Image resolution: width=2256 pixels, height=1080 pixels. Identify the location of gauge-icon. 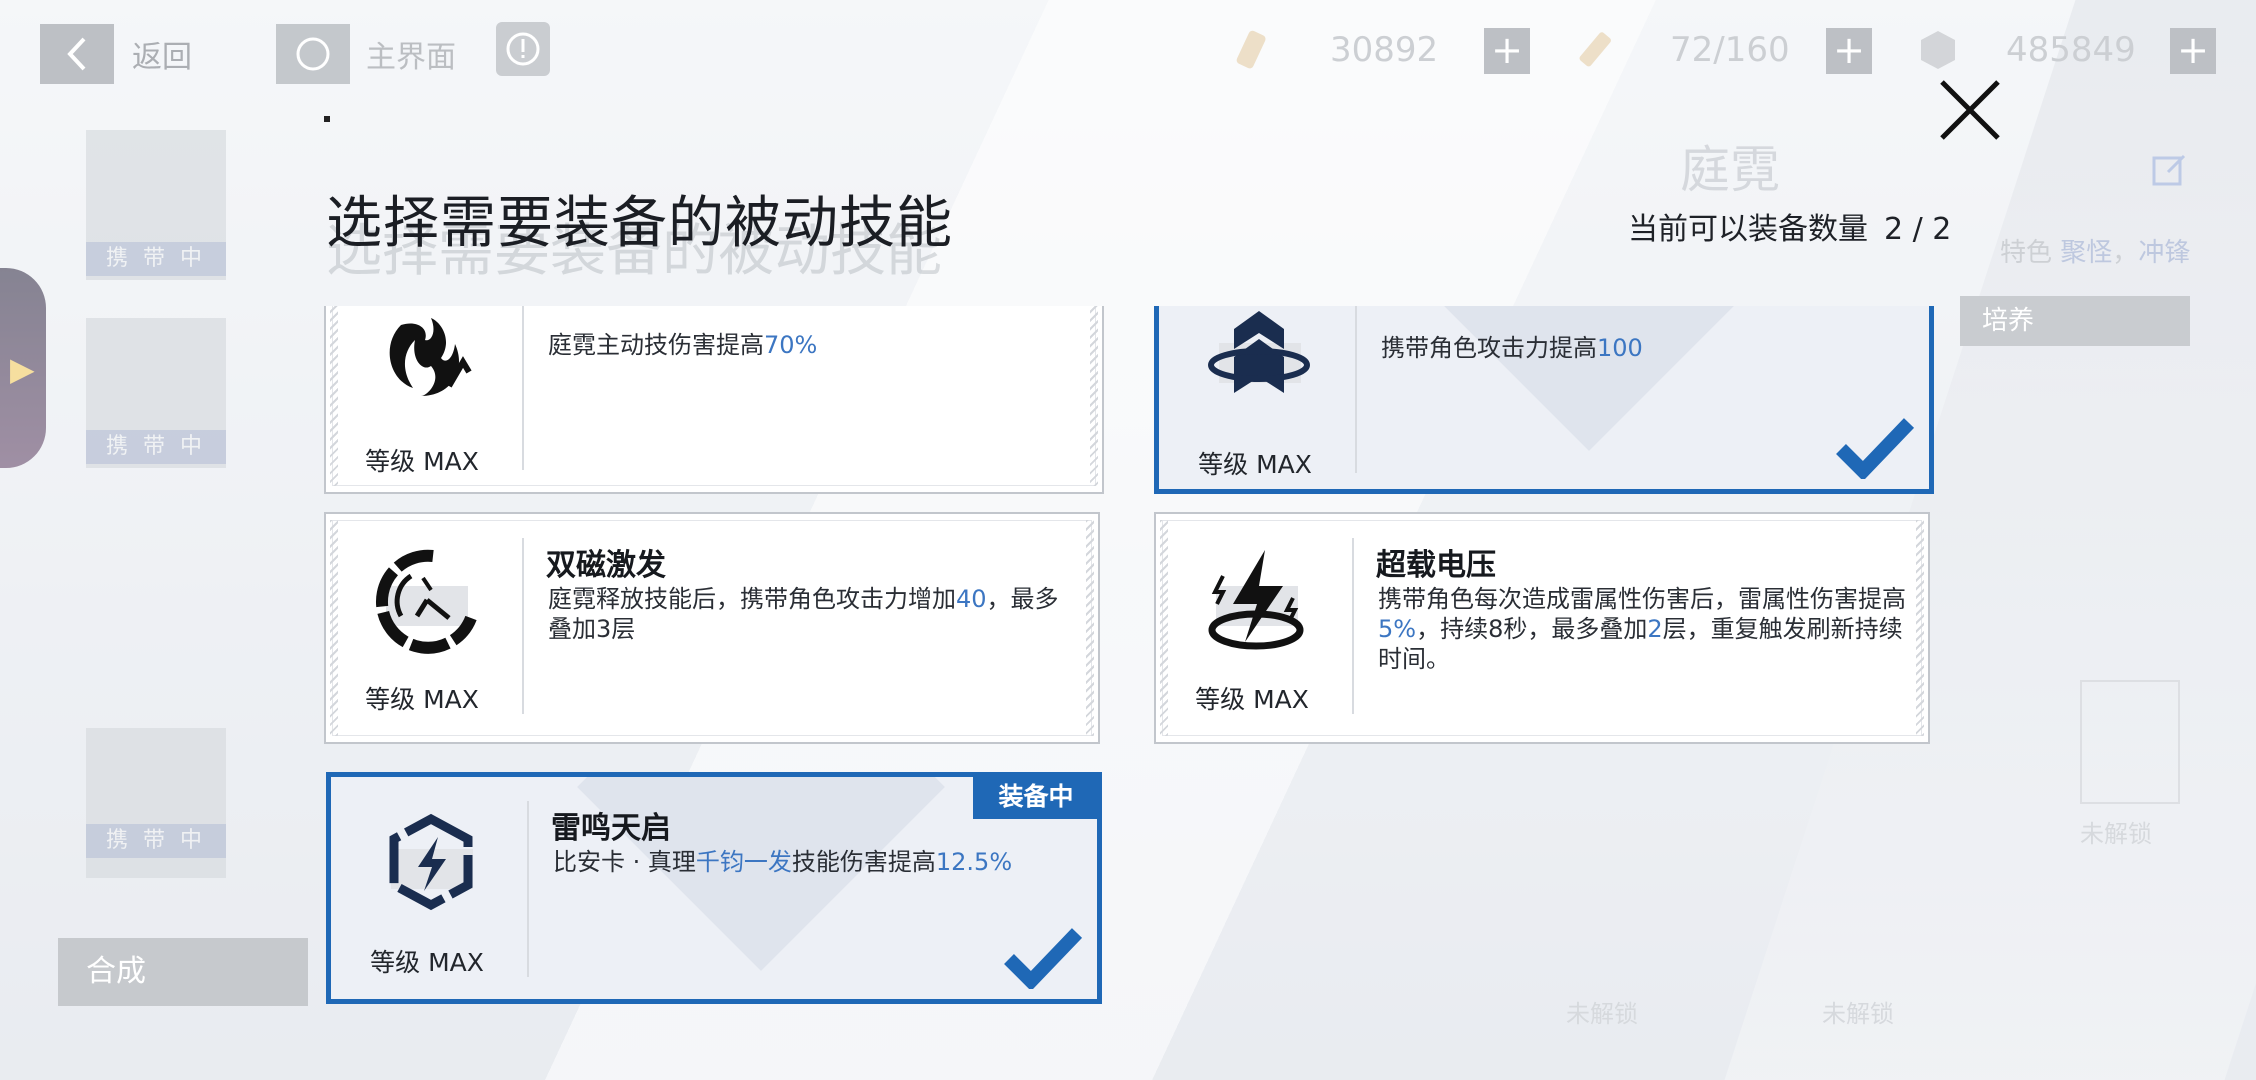
(426, 601).